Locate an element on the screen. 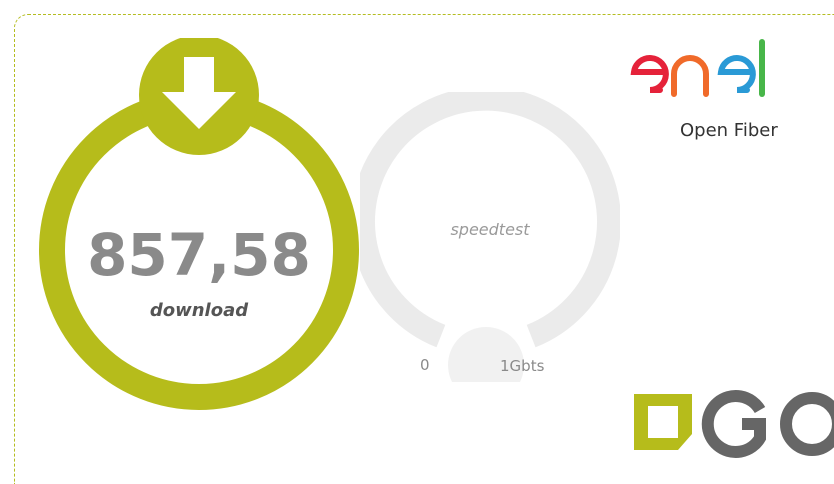  download-value: 857,58 is located at coordinates (199, 255).